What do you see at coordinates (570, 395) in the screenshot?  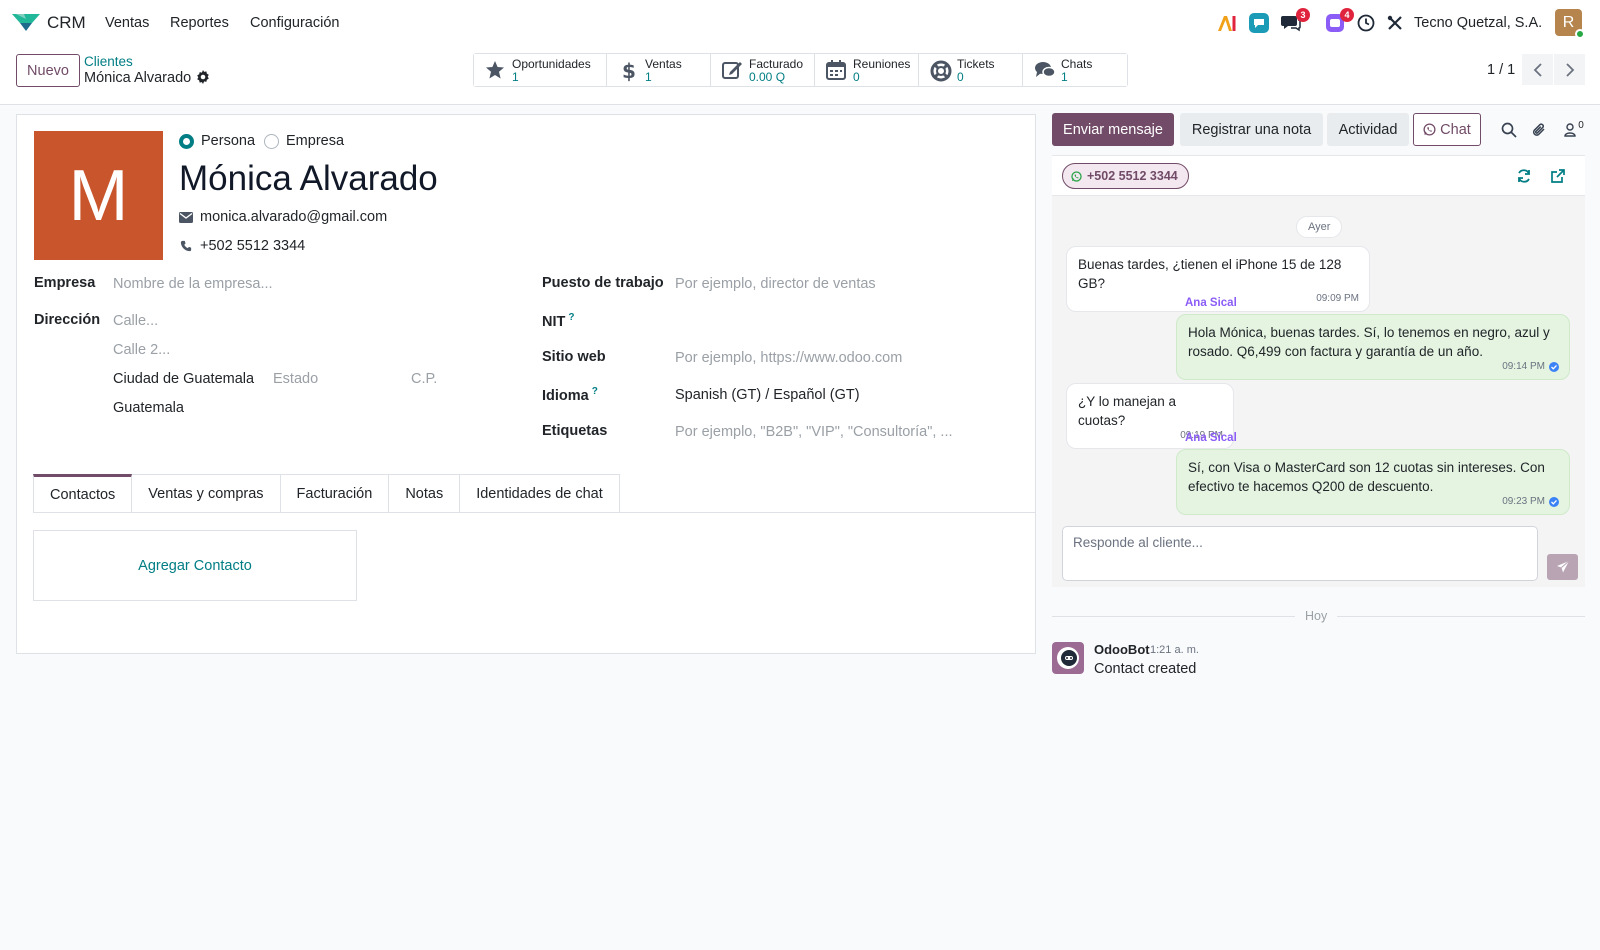 I see `language-label: Idioma?` at bounding box center [570, 395].